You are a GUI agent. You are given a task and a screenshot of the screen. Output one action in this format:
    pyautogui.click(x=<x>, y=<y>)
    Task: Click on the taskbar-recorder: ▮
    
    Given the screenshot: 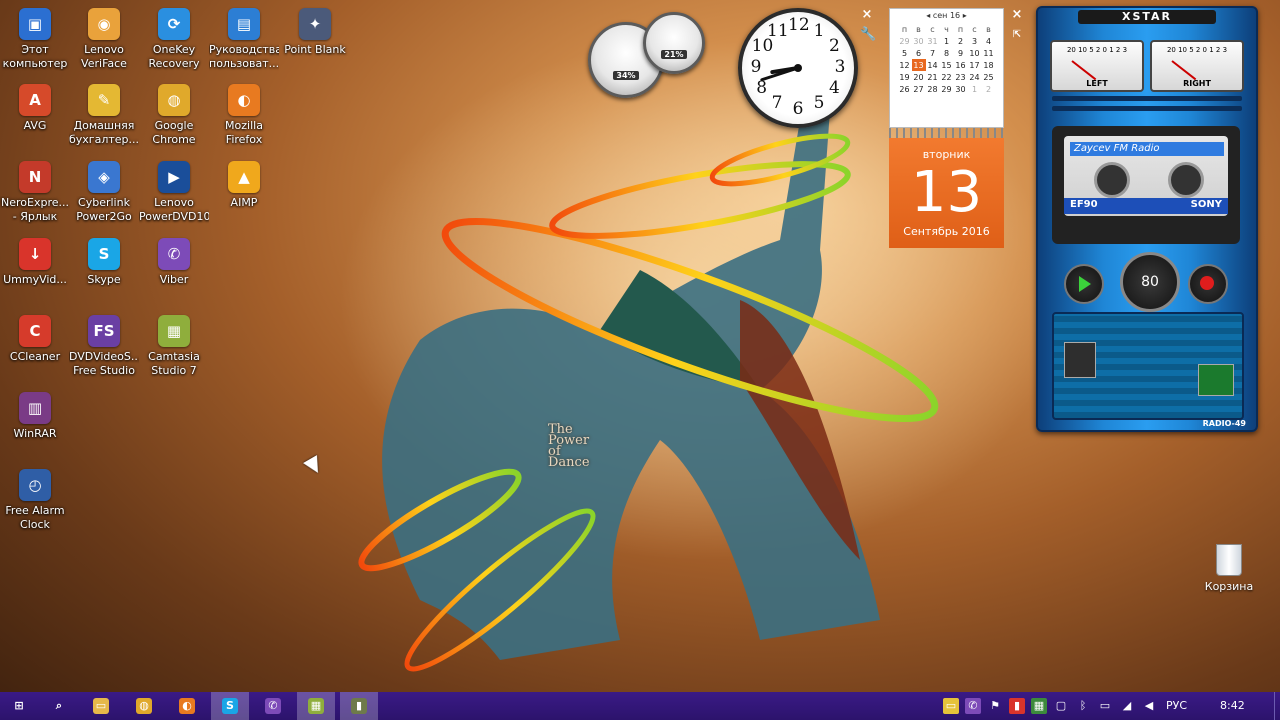 What is the action you would take?
    pyautogui.click(x=359, y=706)
    